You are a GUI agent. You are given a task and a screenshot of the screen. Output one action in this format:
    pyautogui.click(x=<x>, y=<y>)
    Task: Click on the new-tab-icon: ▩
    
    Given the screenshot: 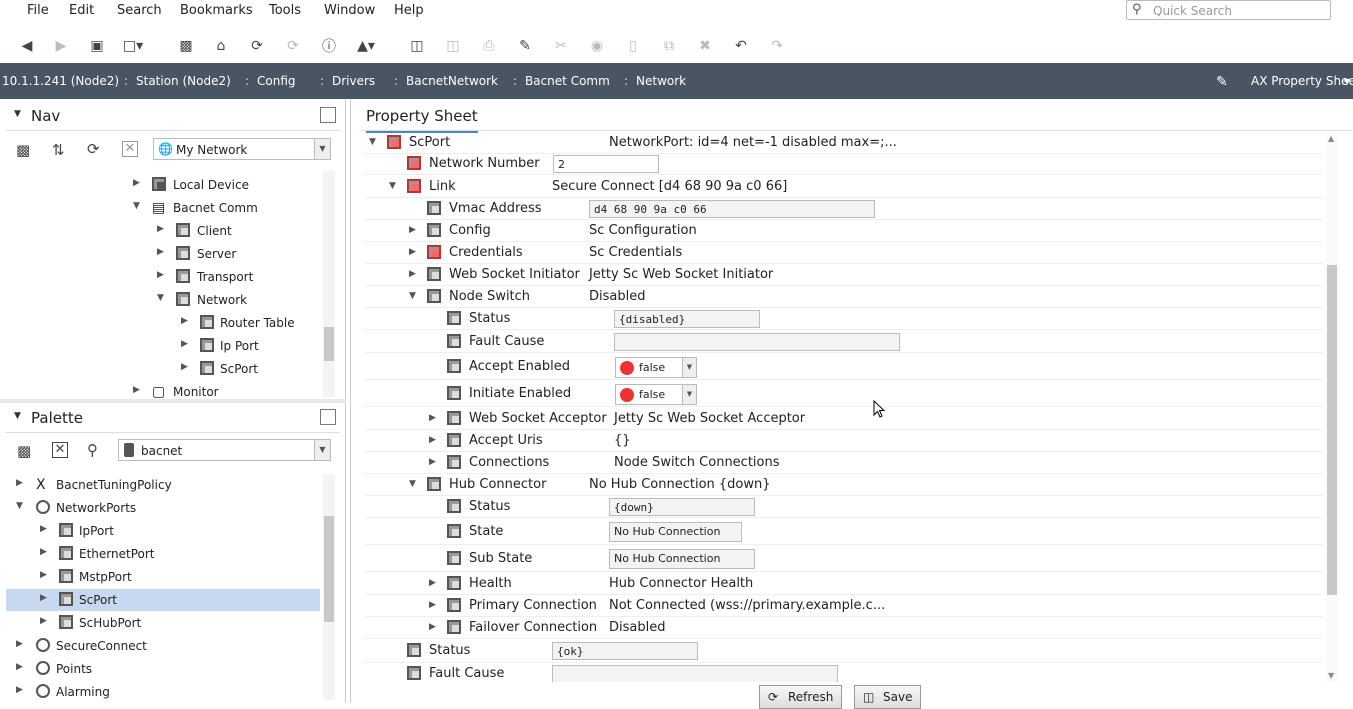 What is the action you would take?
    pyautogui.click(x=23, y=150)
    